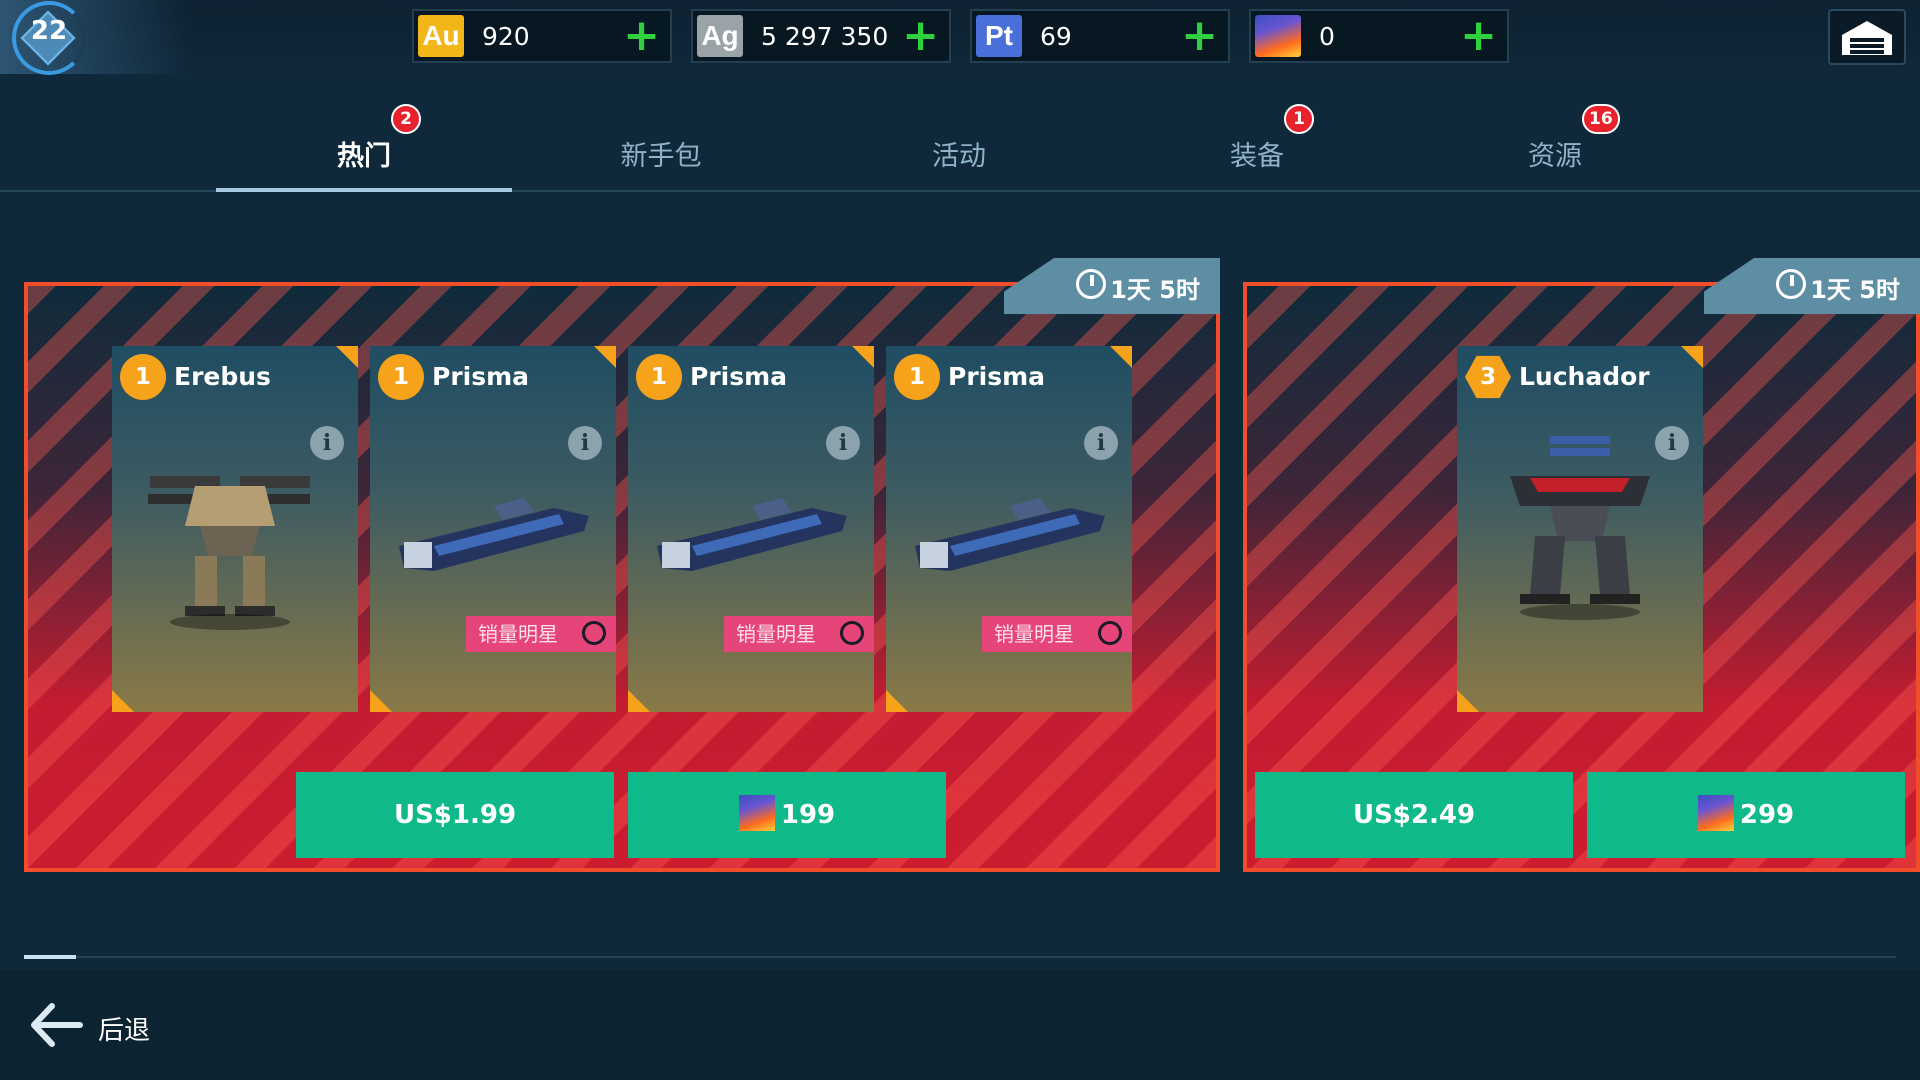 Image resolution: width=1920 pixels, height=1080 pixels. What do you see at coordinates (825, 36) in the screenshot?
I see `silver-amount: 5 297 350` at bounding box center [825, 36].